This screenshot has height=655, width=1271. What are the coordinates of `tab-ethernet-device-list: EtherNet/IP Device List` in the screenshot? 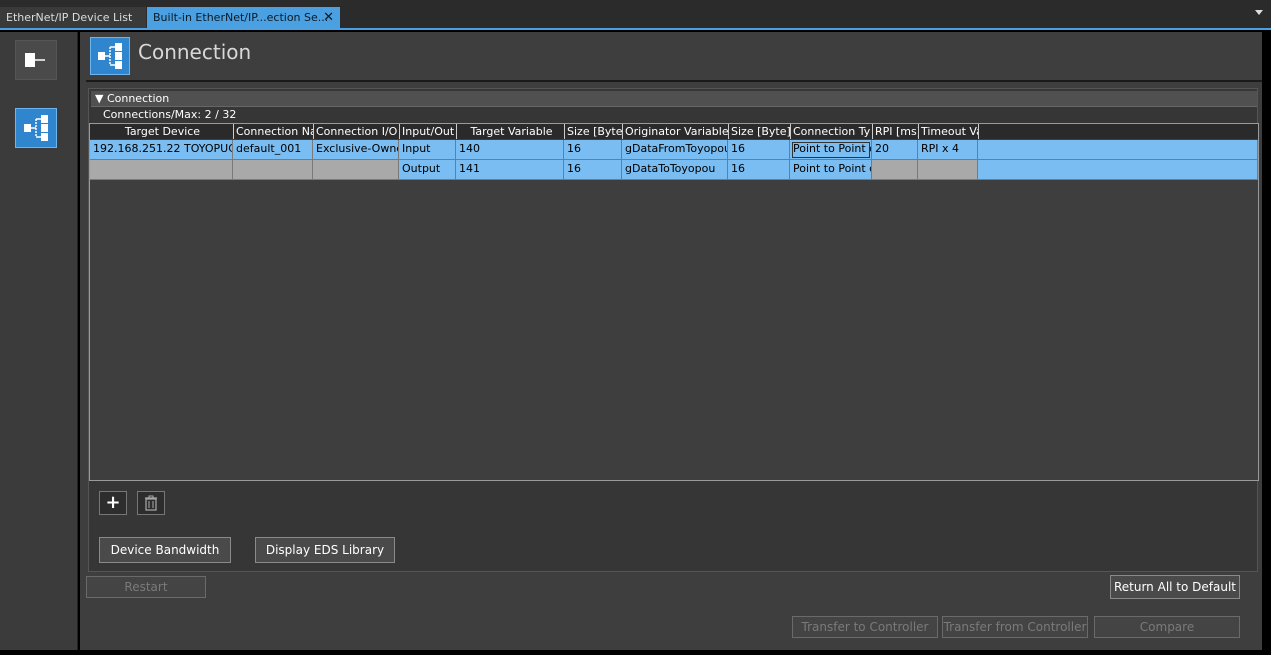 It's located at (73, 17).